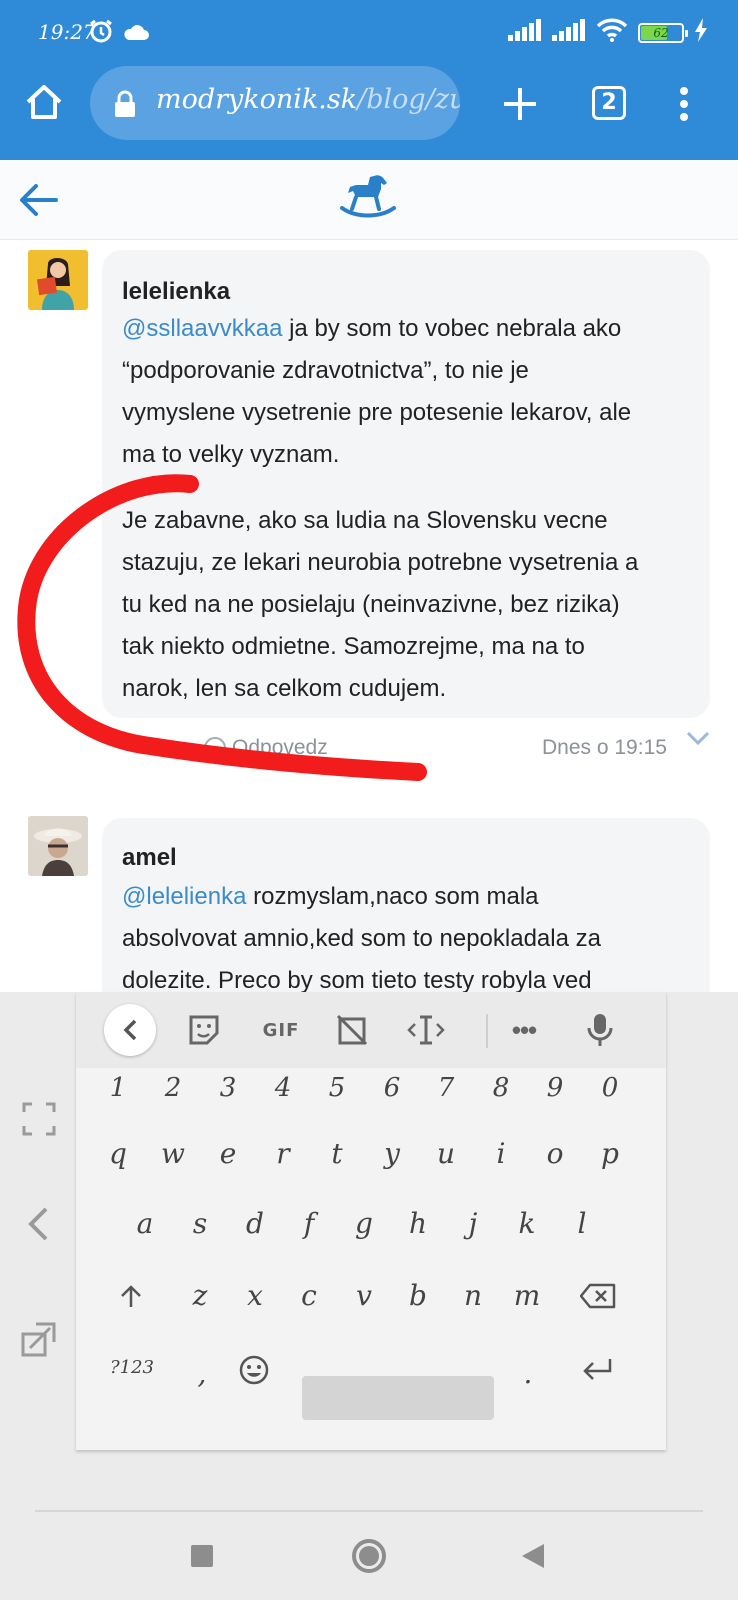  What do you see at coordinates (173, 1154) in the screenshot?
I see `key-w: w` at bounding box center [173, 1154].